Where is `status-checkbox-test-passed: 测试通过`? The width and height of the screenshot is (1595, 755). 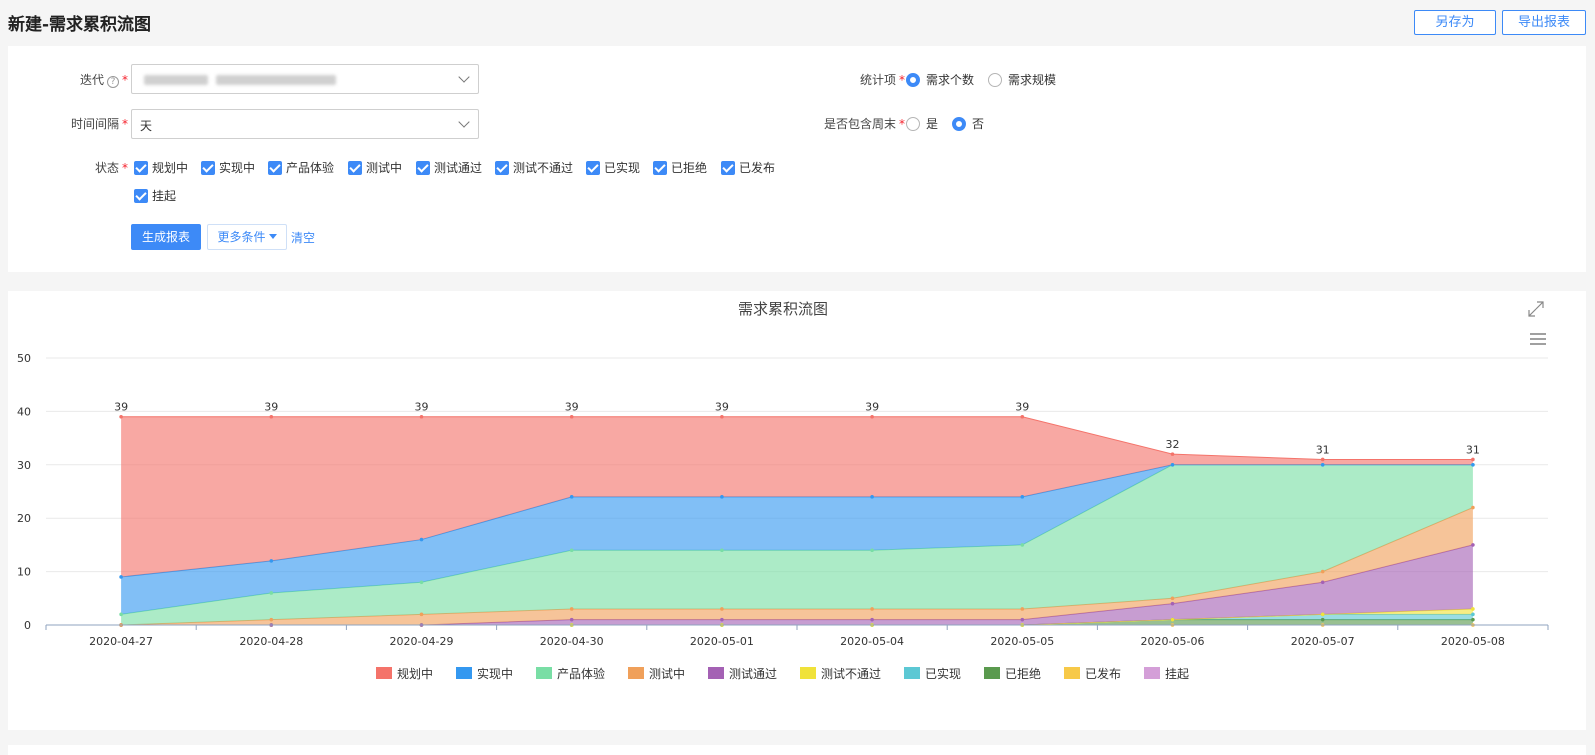
status-checkbox-test-passed: 测试通过 is located at coordinates (449, 167).